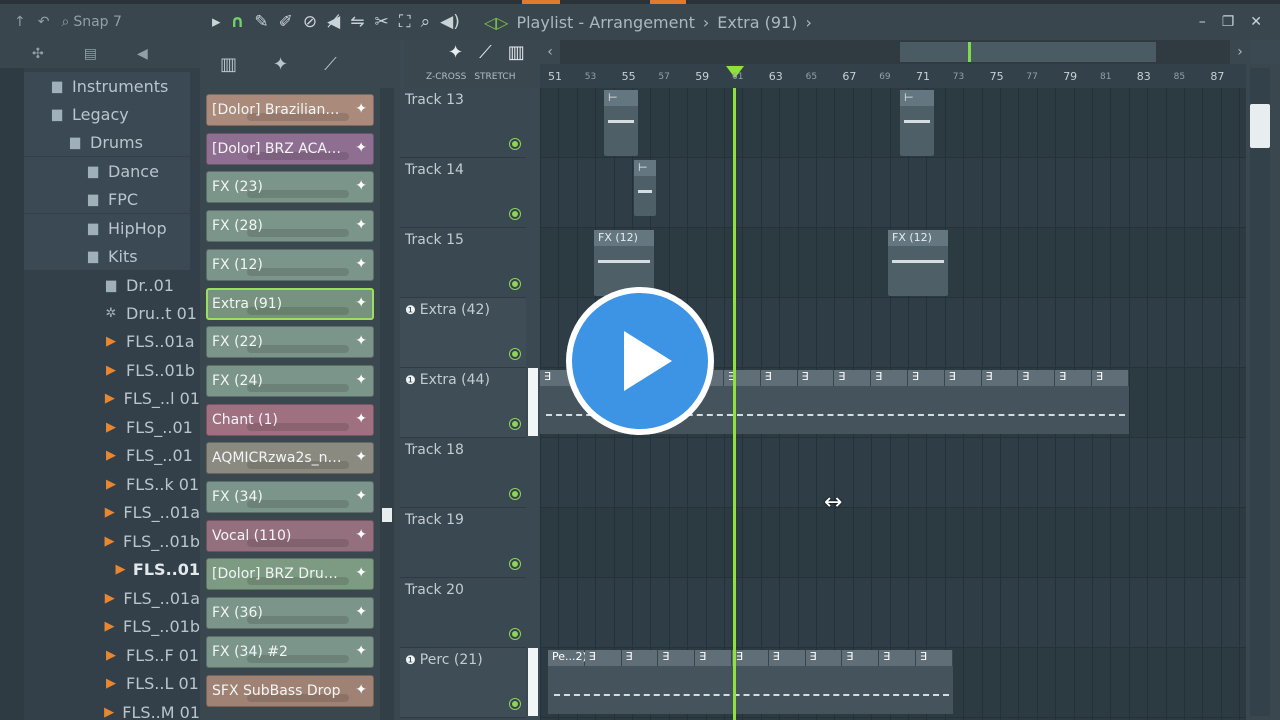 Image resolution: width=1280 pixels, height=720 pixels. Describe the element at coordinates (469, 403) in the screenshot. I see `track-header: ❶ Extra (44)` at that location.